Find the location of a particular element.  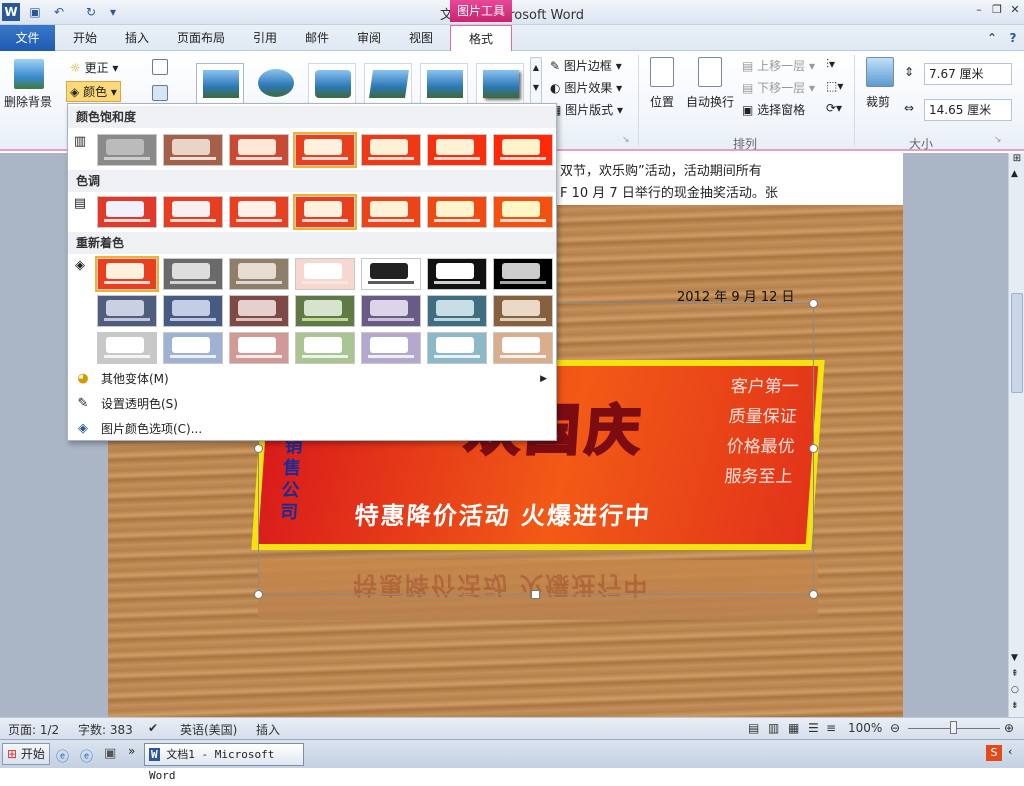

next-page-icon: ⇟ is located at coordinates (1015, 706).